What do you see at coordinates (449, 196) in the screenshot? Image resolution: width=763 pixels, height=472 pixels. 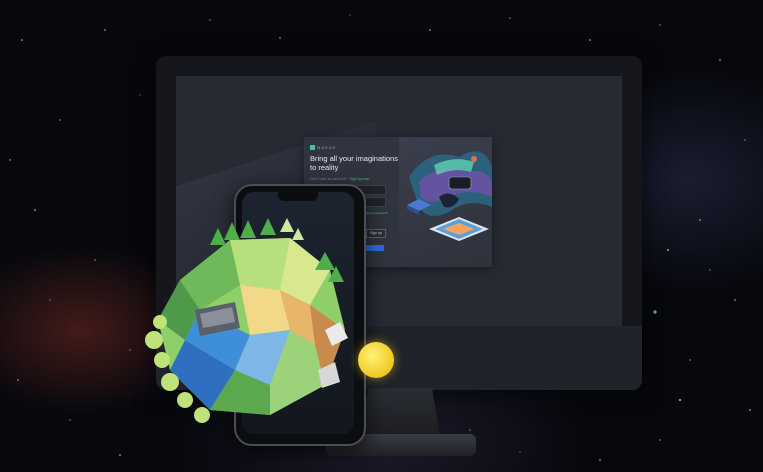 I see `isometric-vr-illustration` at bounding box center [449, 196].